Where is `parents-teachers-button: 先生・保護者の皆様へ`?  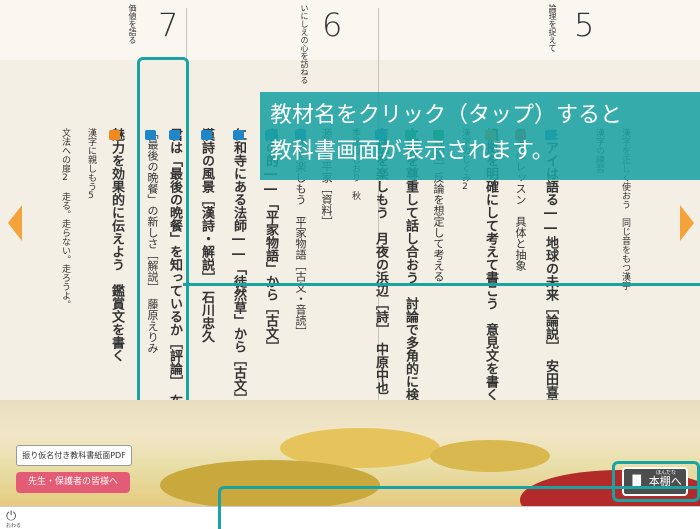
parents-teachers-button: 先生・保護者の皆様へ is located at coordinates (73, 482).